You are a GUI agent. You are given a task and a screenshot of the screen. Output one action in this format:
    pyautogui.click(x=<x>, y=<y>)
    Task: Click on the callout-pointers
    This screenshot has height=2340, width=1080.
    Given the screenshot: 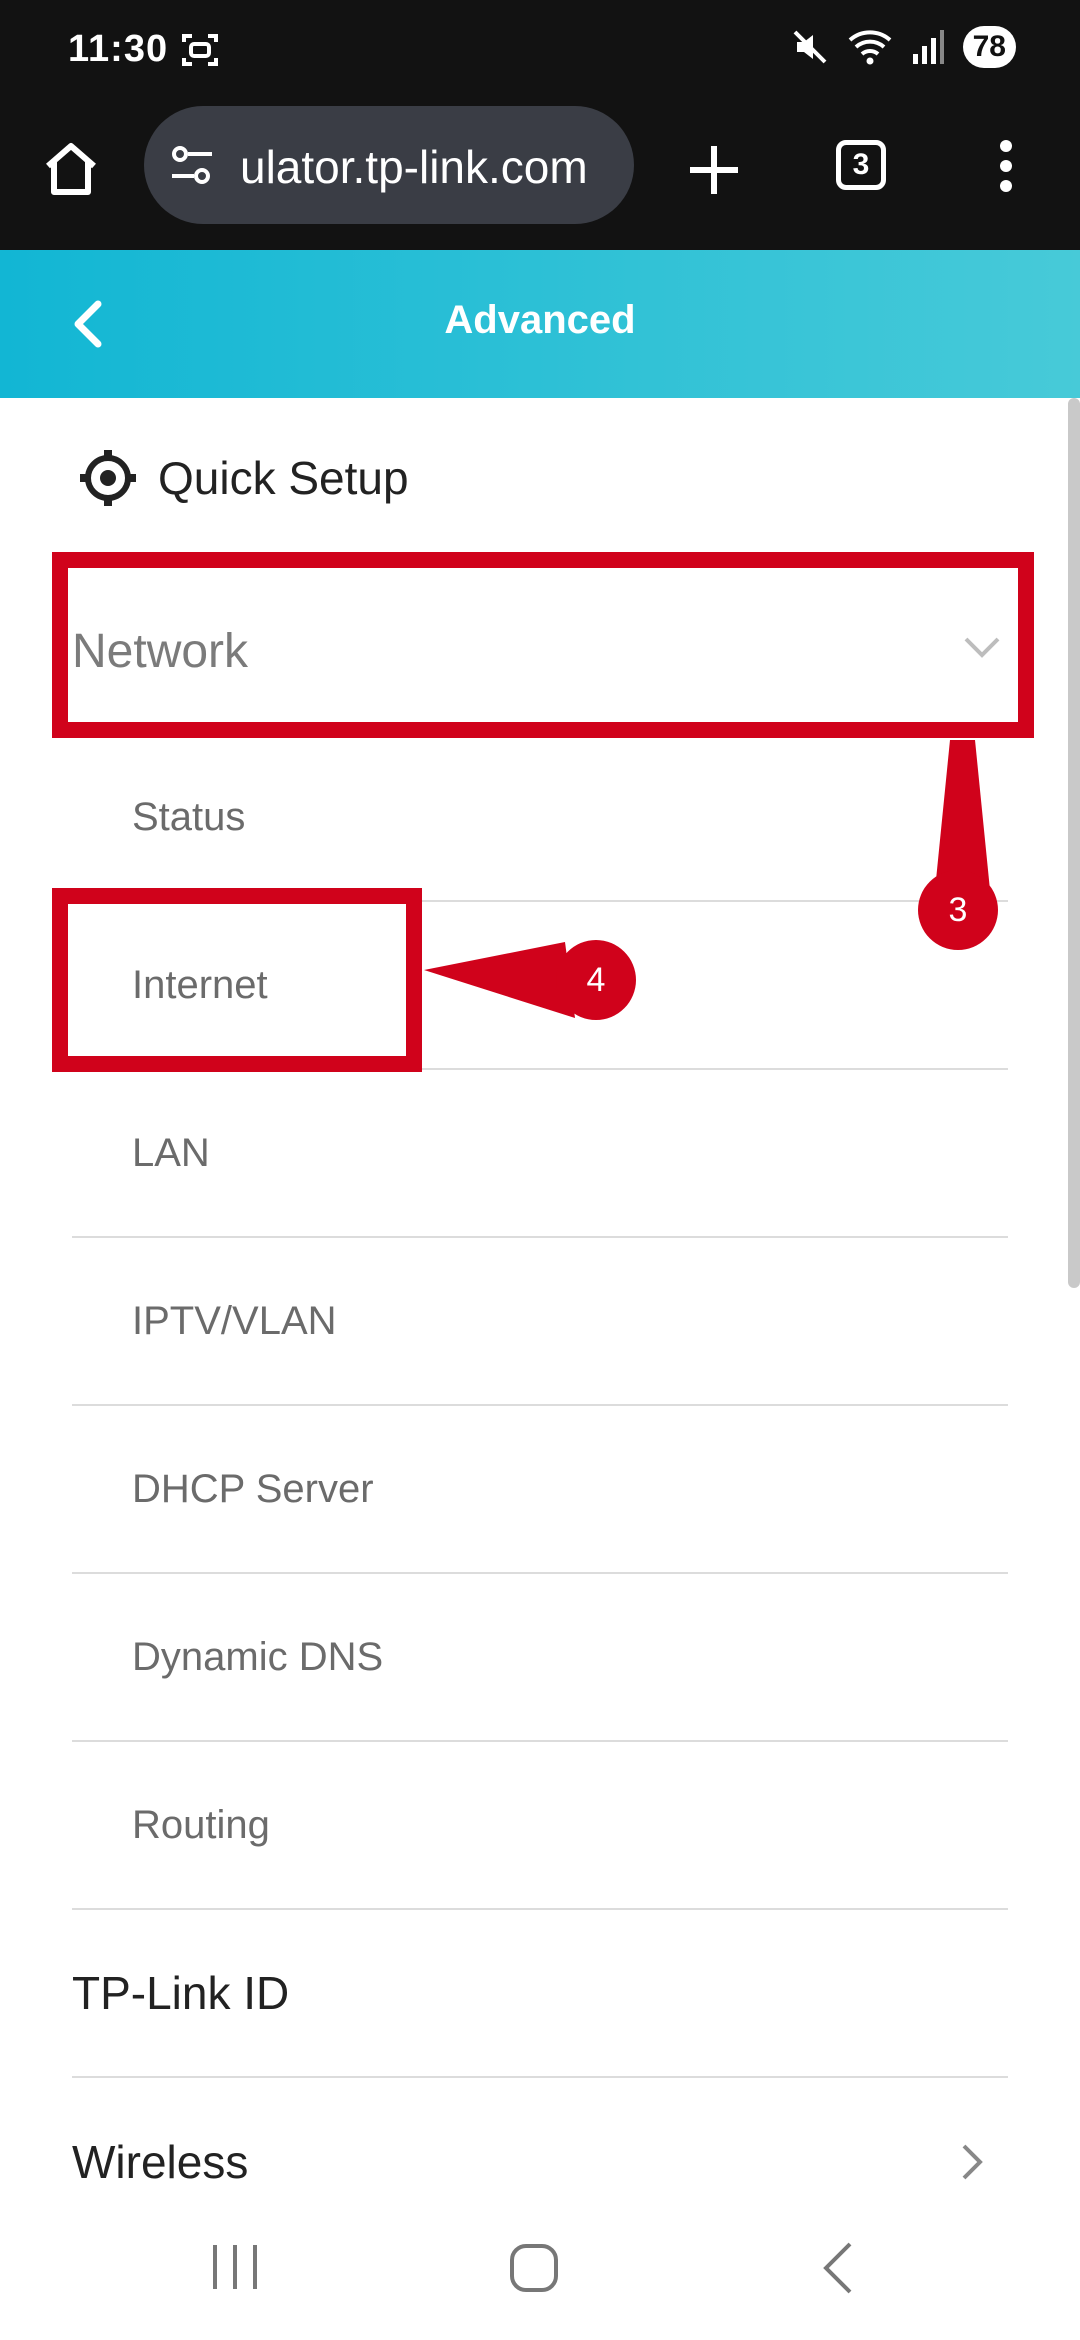 What is the action you would take?
    pyautogui.click(x=707, y=879)
    